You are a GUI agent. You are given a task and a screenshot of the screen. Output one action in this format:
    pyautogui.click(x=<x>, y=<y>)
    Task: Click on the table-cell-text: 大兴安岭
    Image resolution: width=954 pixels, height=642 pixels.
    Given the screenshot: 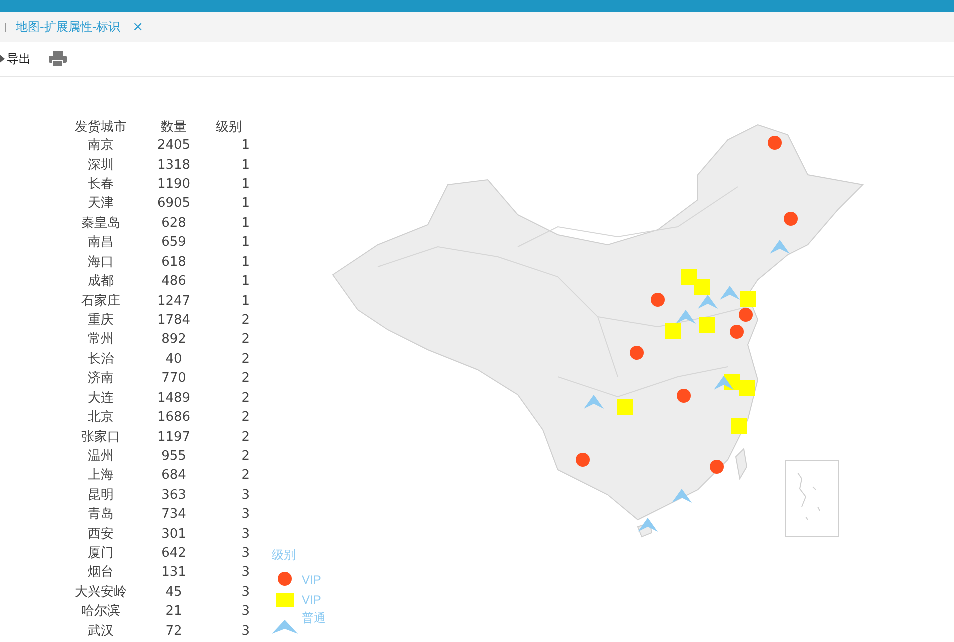 What is the action you would take?
    pyautogui.click(x=101, y=593)
    